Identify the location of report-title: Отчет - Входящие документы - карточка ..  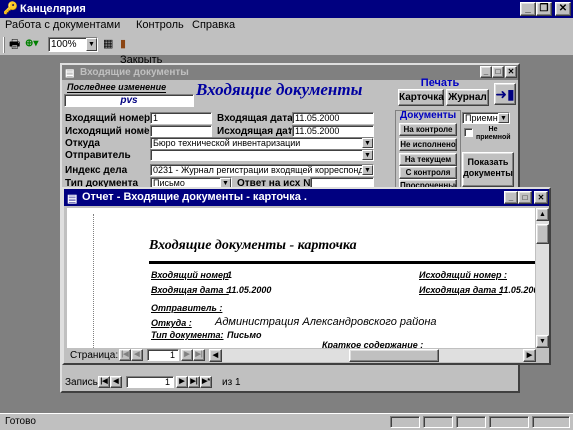
(194, 197).